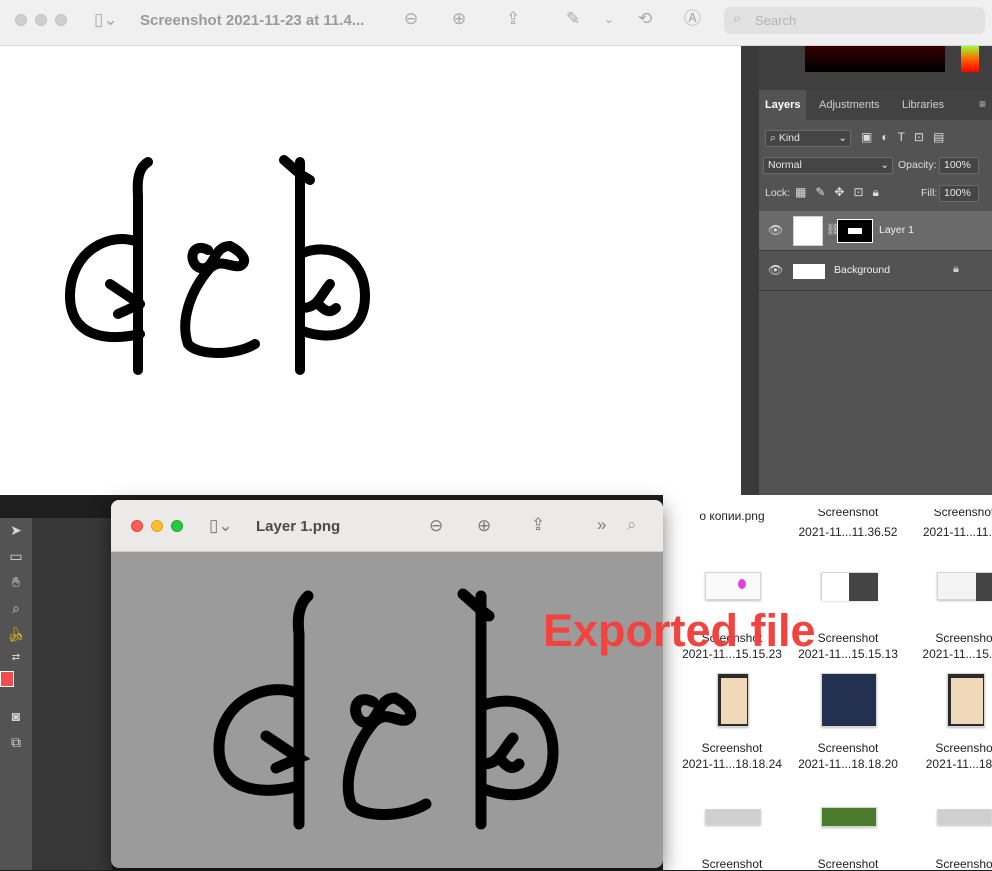  Describe the element at coordinates (732, 764) in the screenshot. I see `file-date: 2021-11...18.18.24` at that location.